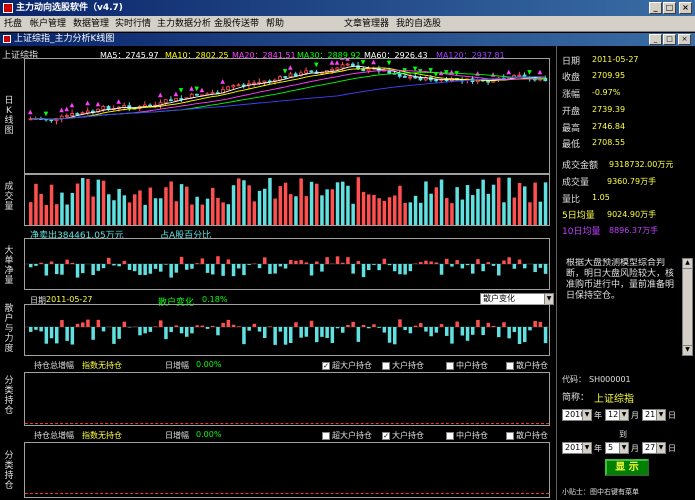  What do you see at coordinates (275, 24) in the screenshot?
I see `menu-help: 帮助` at bounding box center [275, 24].